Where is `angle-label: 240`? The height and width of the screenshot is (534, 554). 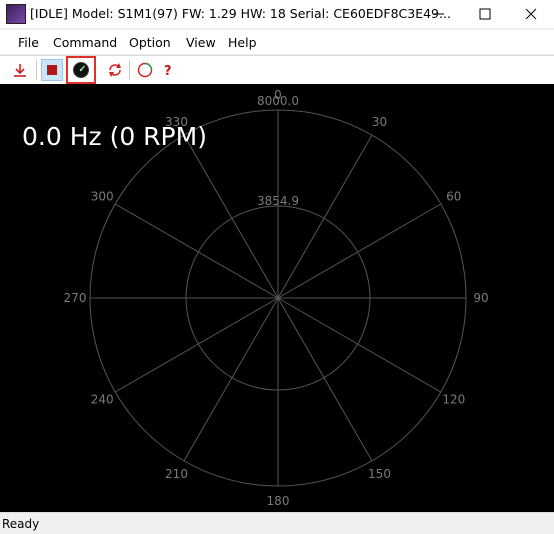 angle-label: 240 is located at coordinates (102, 400).